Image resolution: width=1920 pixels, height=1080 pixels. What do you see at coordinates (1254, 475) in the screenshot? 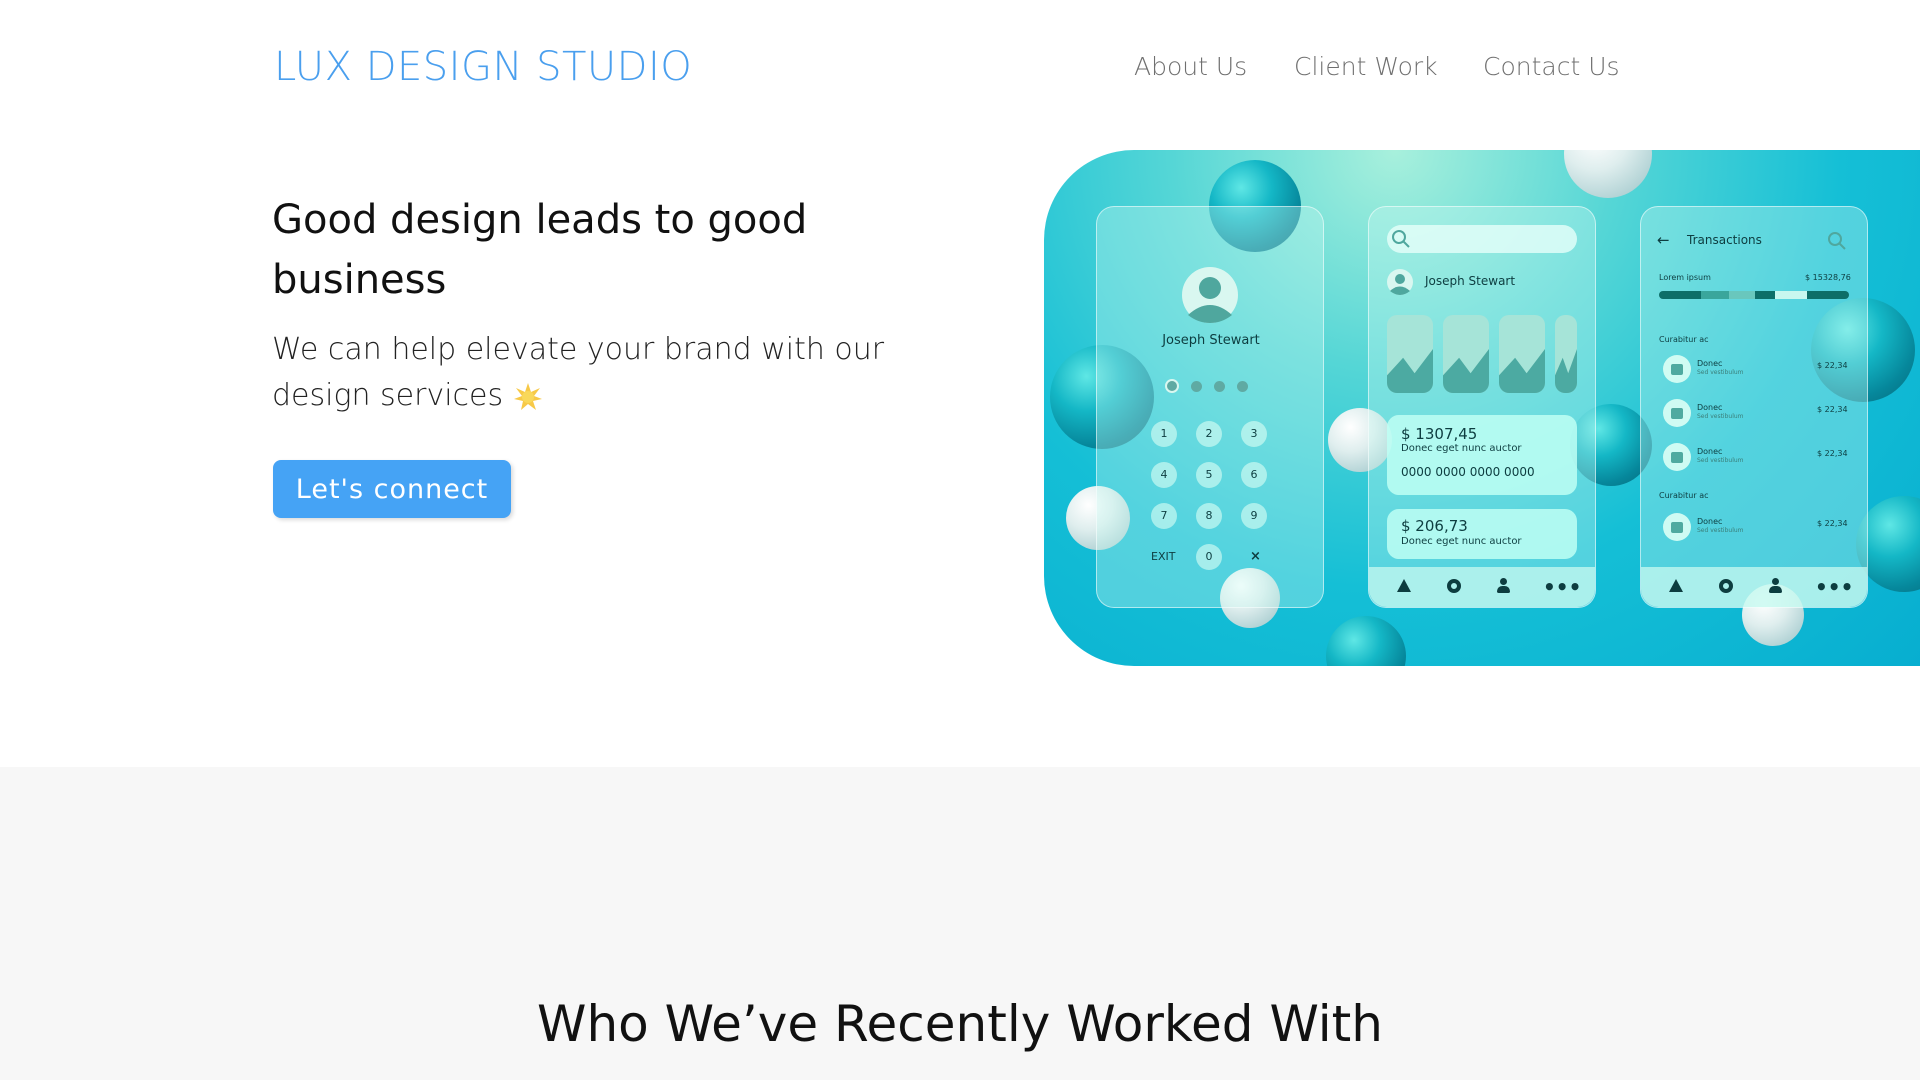
I see `key-6: 6` at bounding box center [1254, 475].